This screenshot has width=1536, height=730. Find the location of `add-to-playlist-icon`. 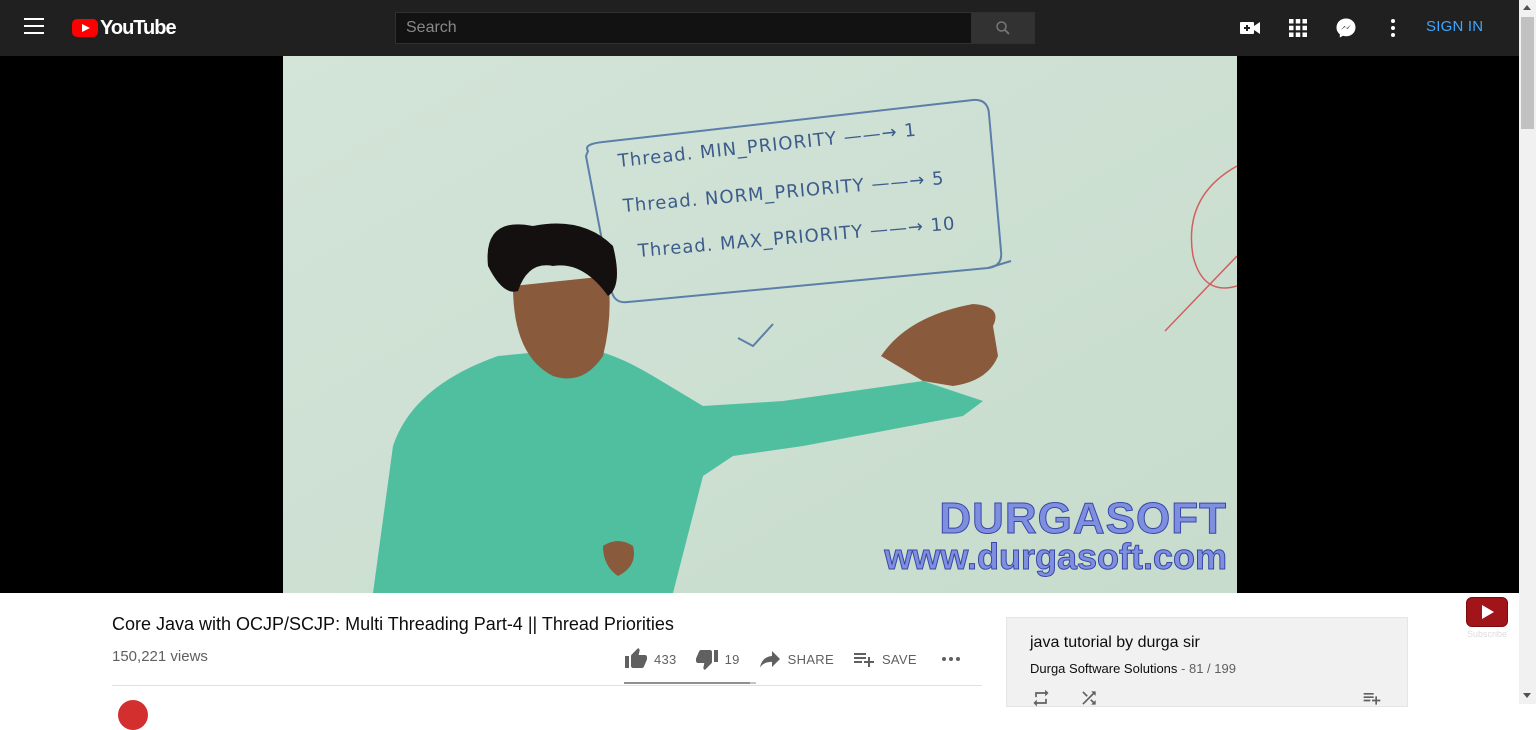

add-to-playlist-icon is located at coordinates (1372, 698).